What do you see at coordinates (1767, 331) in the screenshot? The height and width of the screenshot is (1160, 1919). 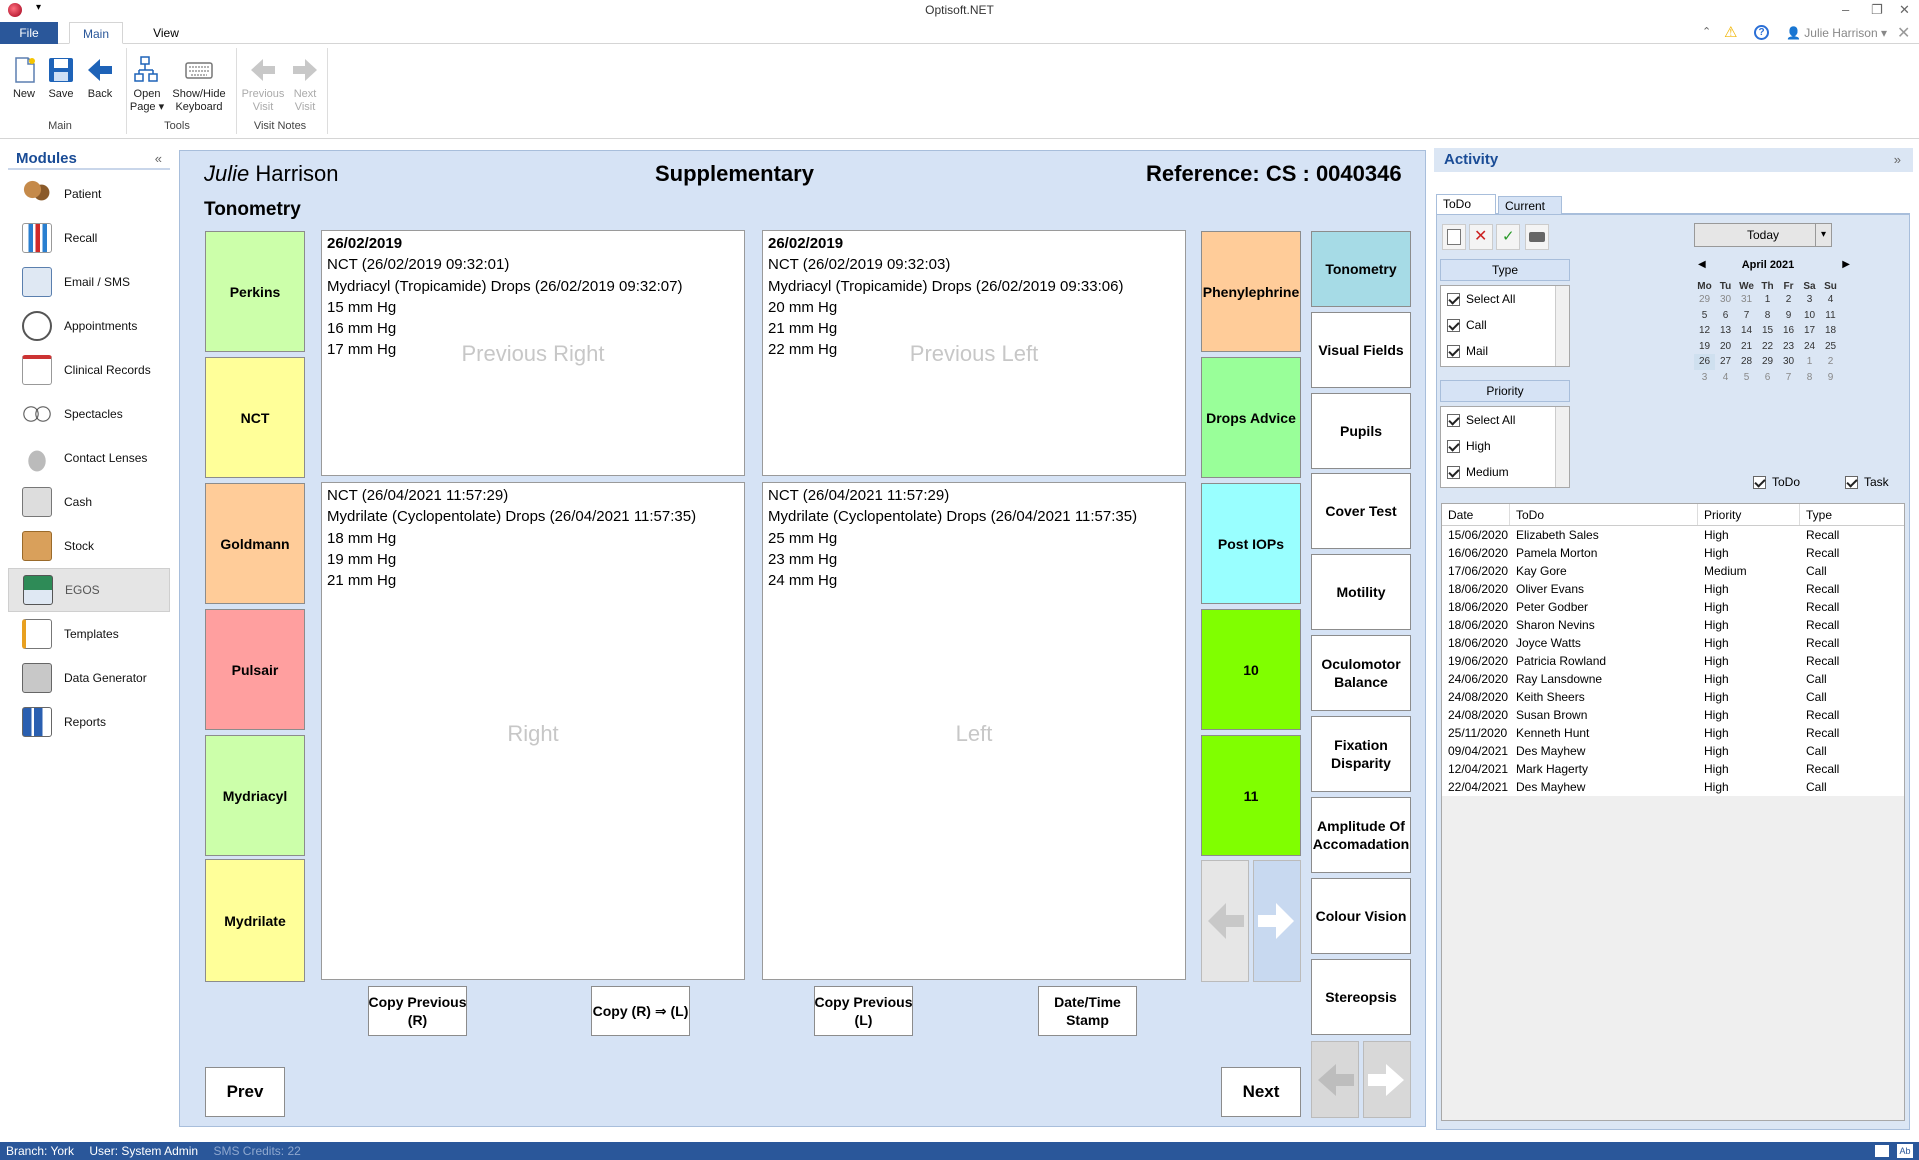 I see `calendar-day: 15` at bounding box center [1767, 331].